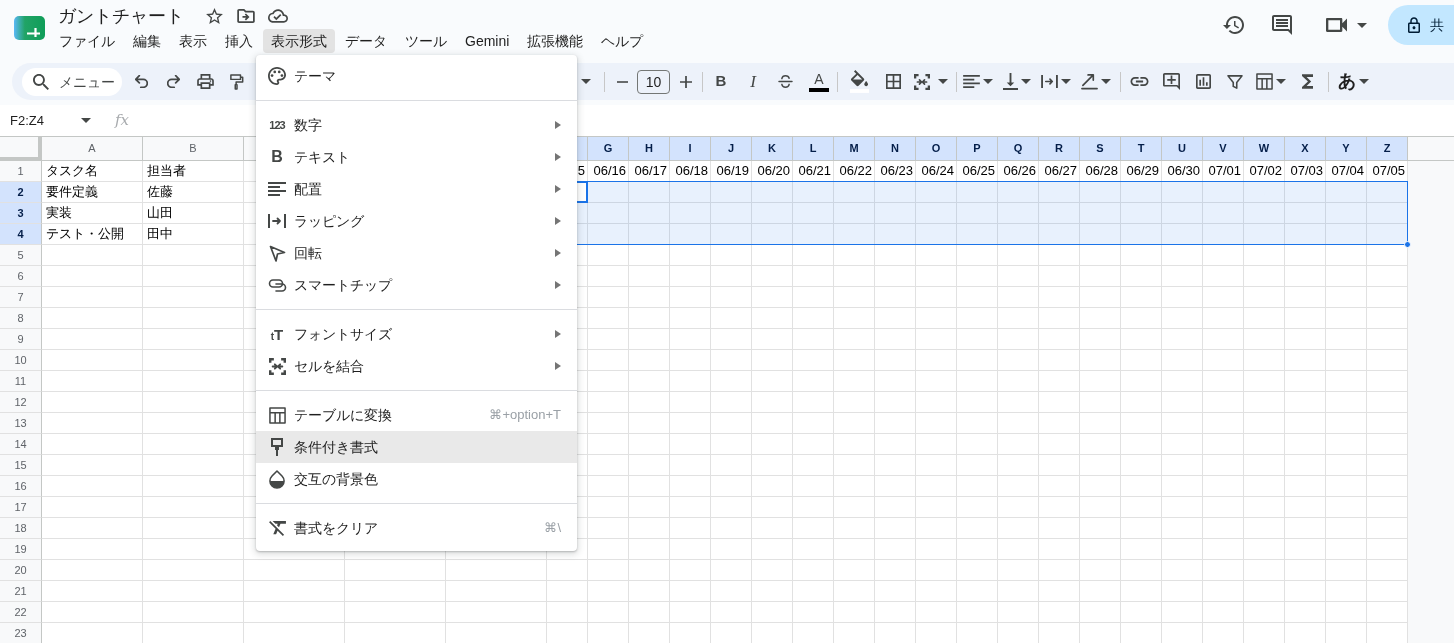  I want to click on row-header: 23, so click(21, 633).